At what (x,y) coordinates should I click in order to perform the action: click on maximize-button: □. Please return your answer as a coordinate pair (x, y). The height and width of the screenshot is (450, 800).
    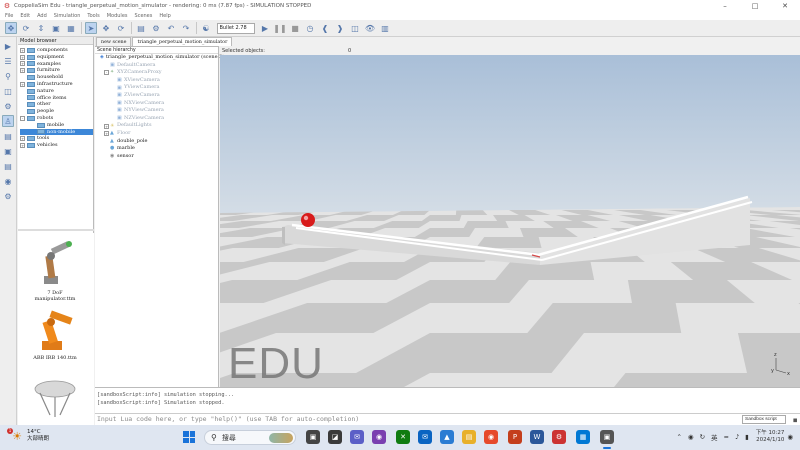
    Looking at the image, I should click on (755, 5).